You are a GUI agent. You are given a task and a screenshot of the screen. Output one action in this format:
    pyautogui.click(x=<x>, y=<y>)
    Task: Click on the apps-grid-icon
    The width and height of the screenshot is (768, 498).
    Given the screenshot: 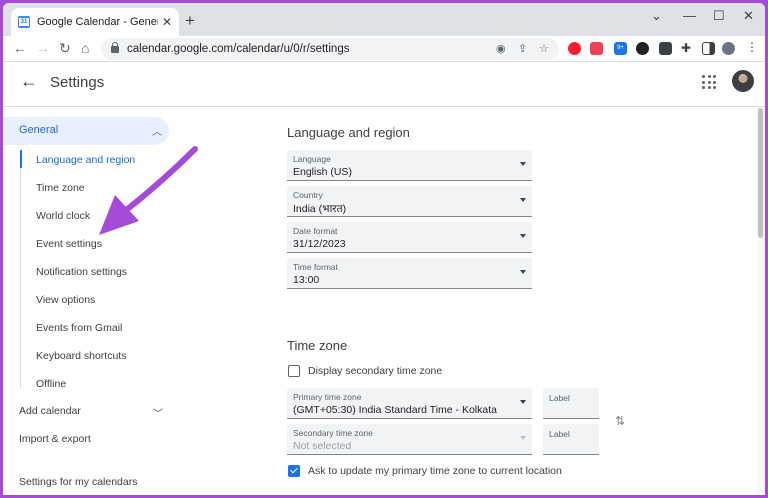 What is the action you would take?
    pyautogui.click(x=709, y=82)
    